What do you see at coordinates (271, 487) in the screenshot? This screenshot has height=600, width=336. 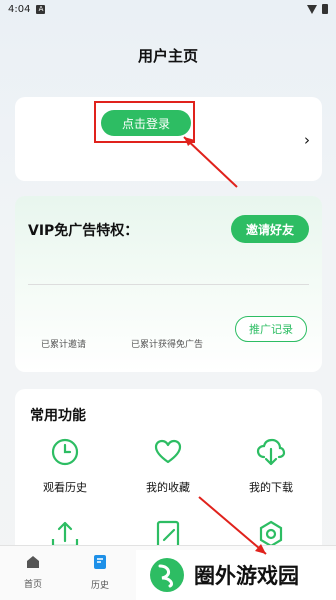 I see `function-label: 我的下载` at bounding box center [271, 487].